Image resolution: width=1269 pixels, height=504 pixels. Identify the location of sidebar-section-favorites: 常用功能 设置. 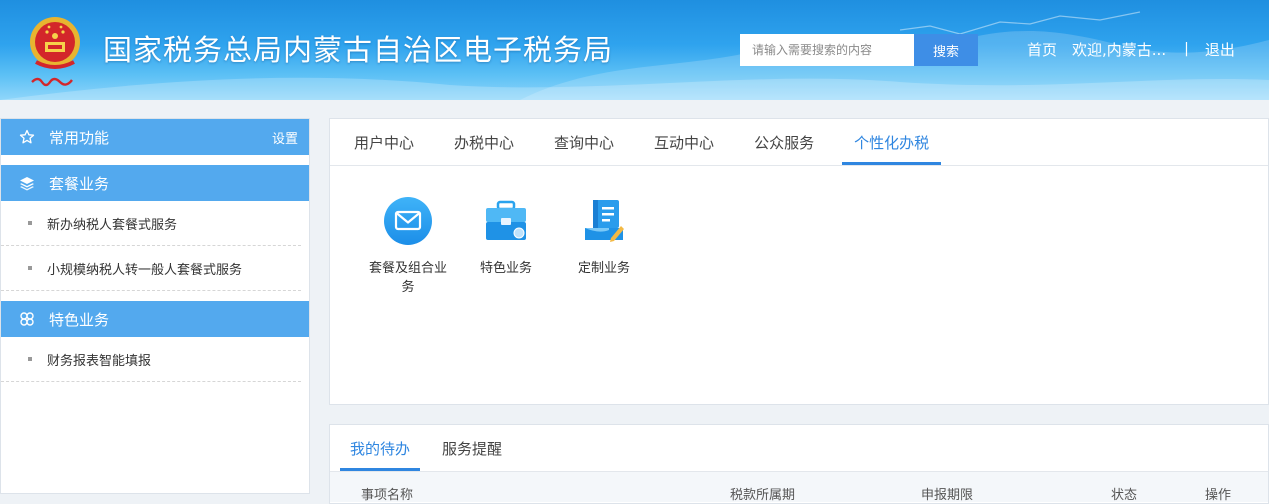
(155, 137).